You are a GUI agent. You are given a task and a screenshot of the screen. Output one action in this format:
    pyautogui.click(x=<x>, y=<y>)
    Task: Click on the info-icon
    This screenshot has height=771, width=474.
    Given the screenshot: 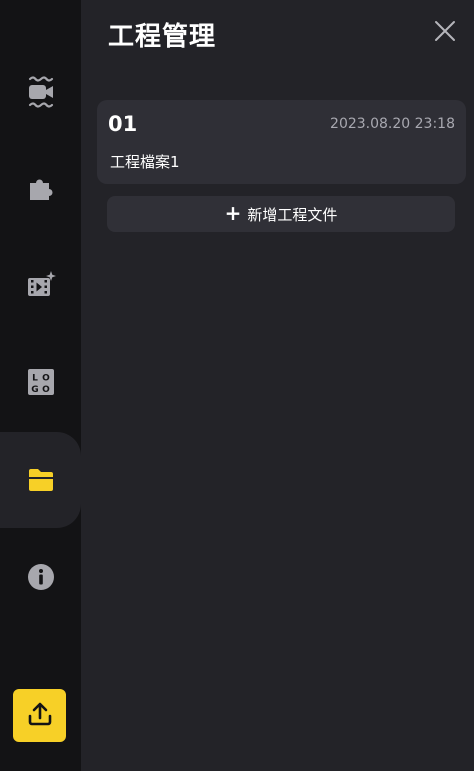 What is the action you would take?
    pyautogui.click(x=41, y=577)
    